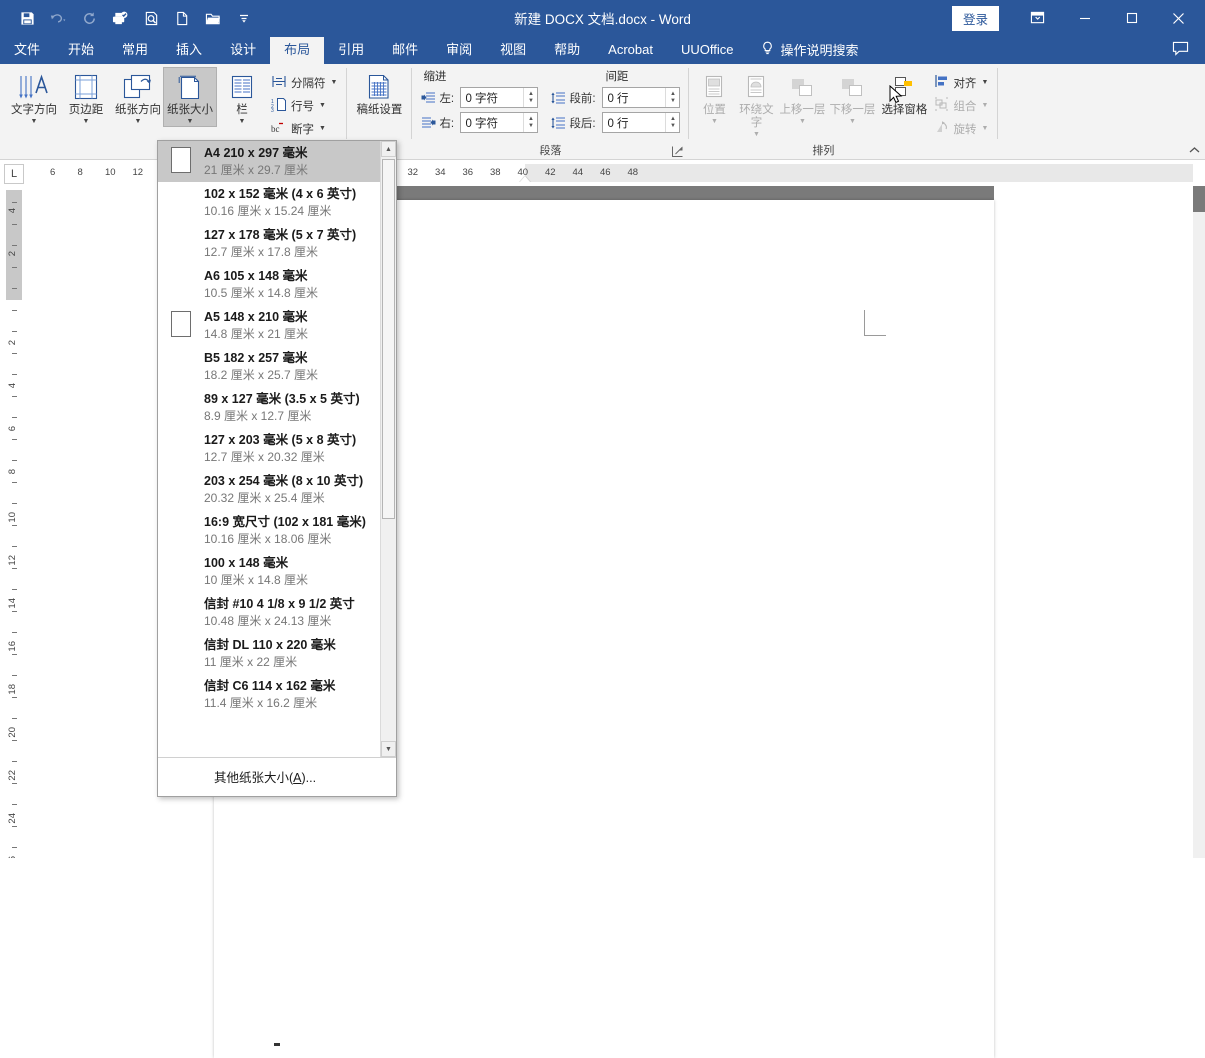  What do you see at coordinates (379, 92) in the screenshot?
I see `manuscript-grid-button: 稿纸设置` at bounding box center [379, 92].